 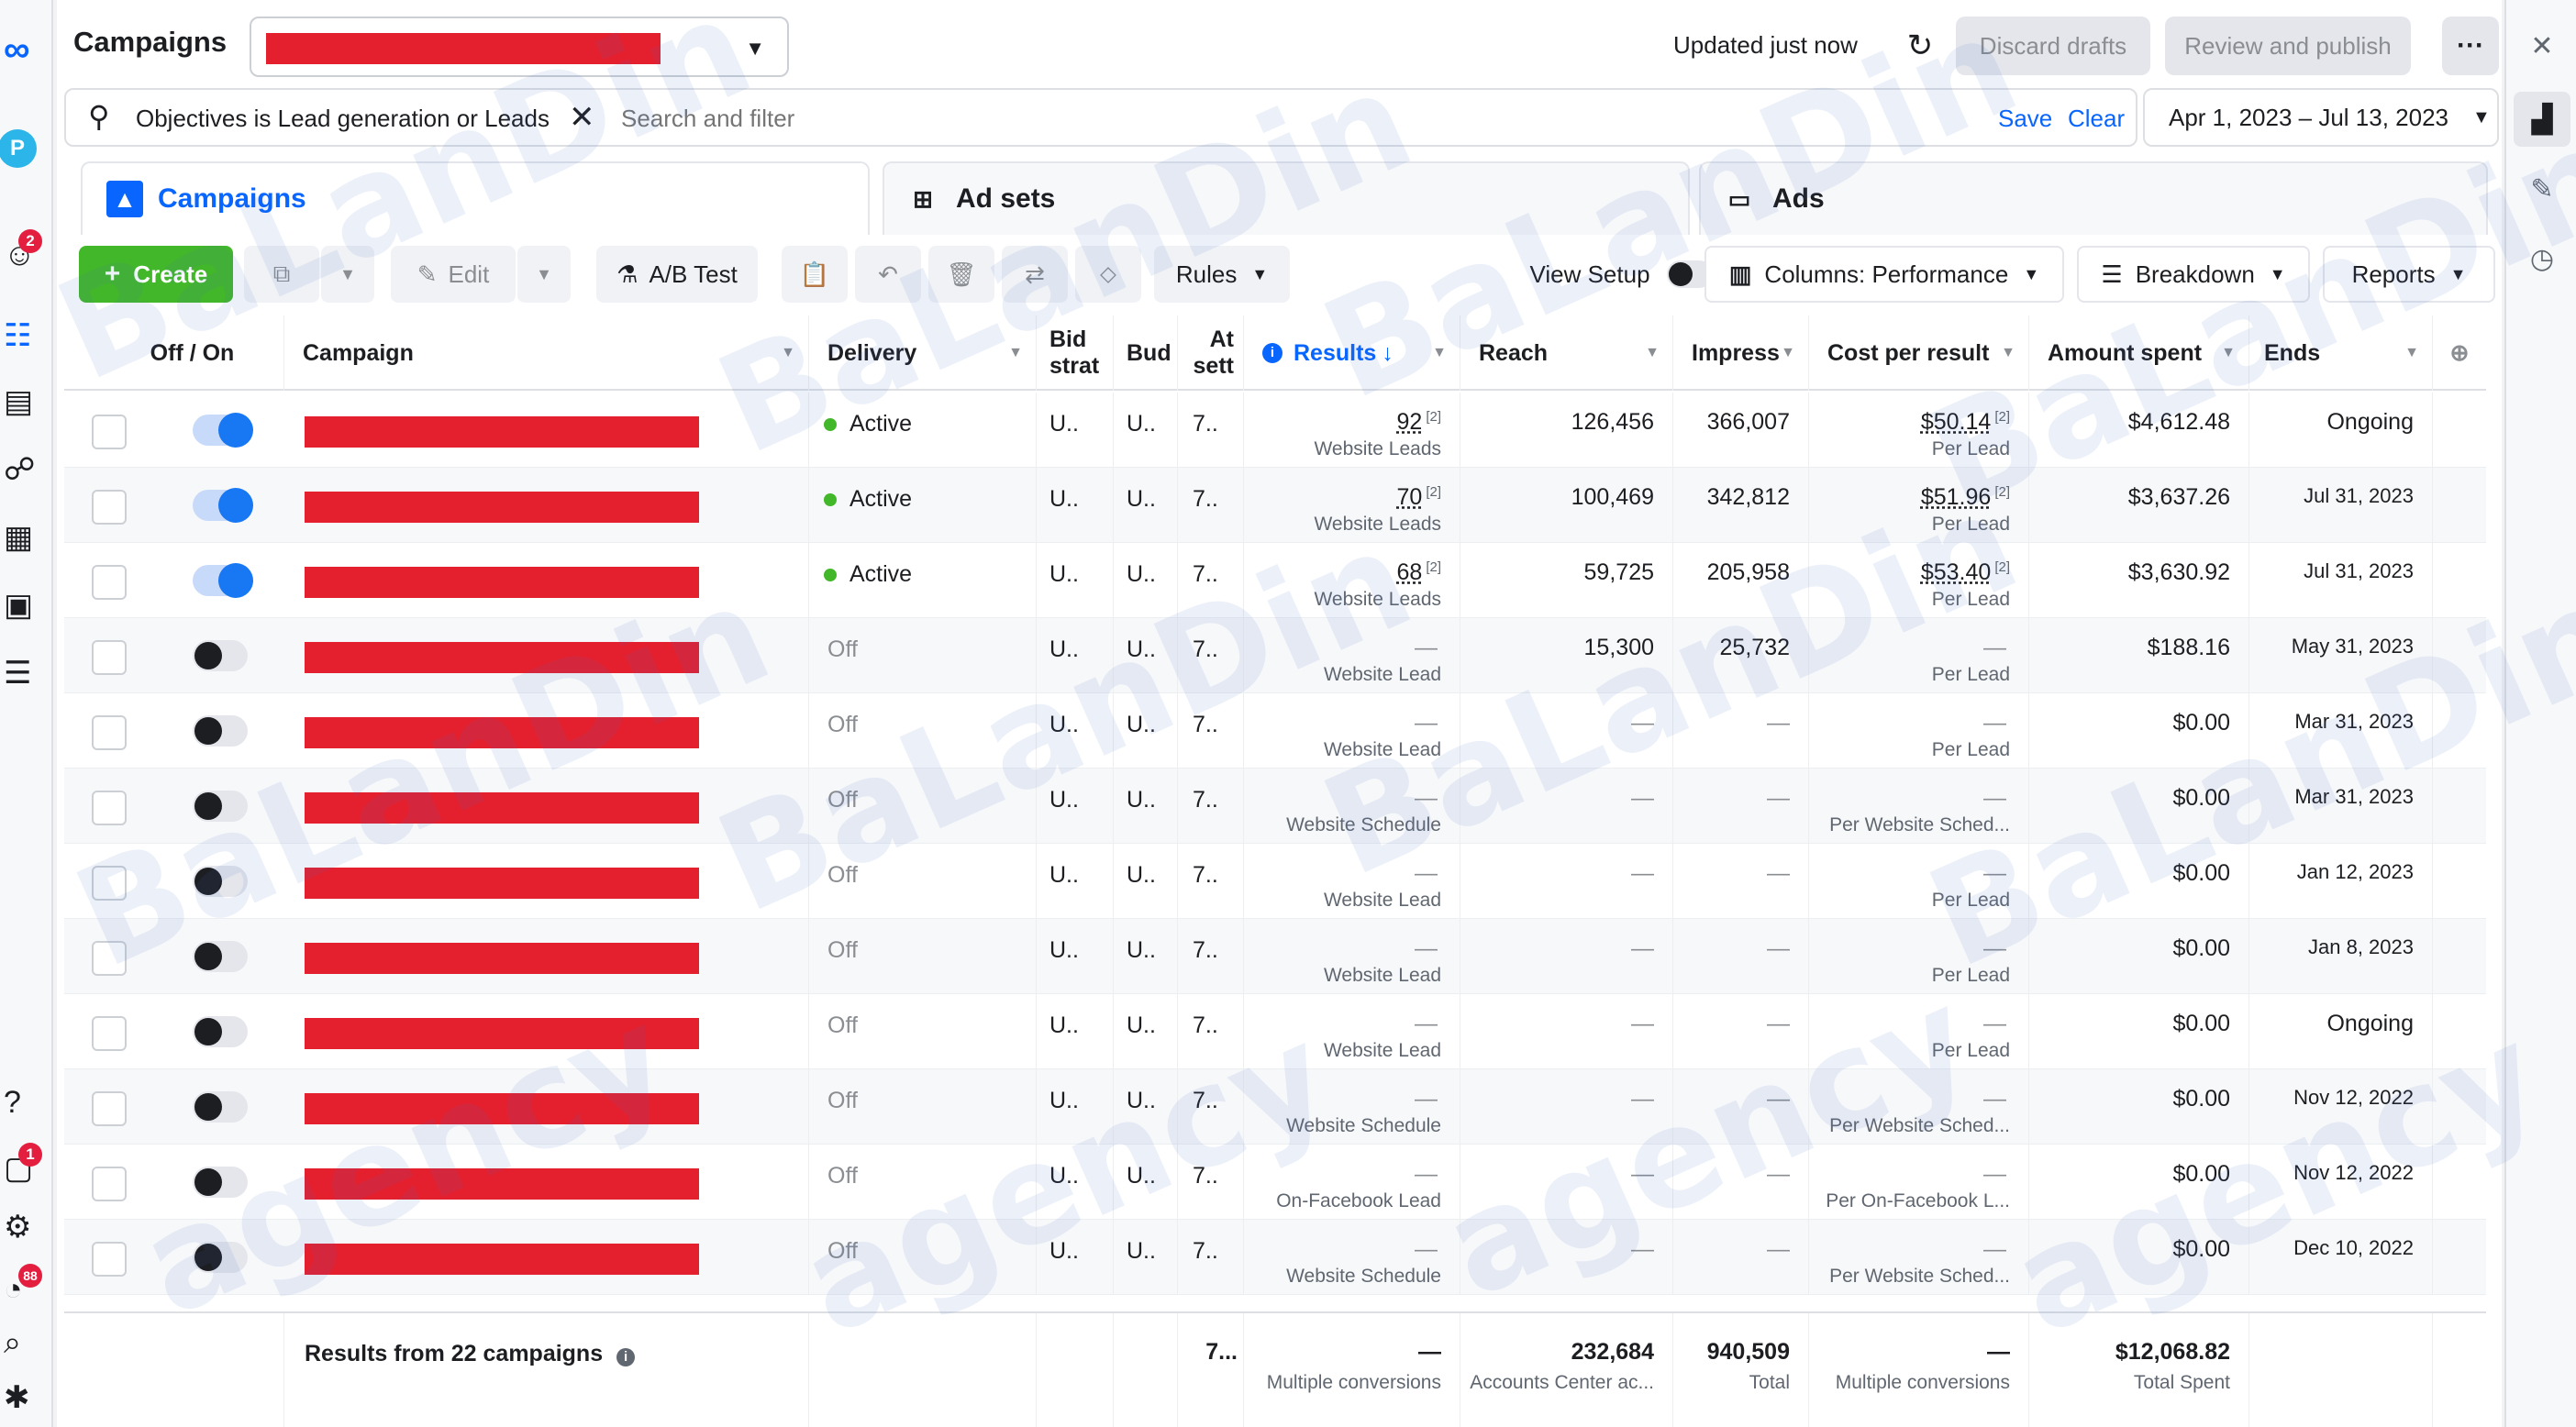 What do you see at coordinates (343, 119) in the screenshot?
I see `objective-filter-chip: Objectives is Lead generation or Leads` at bounding box center [343, 119].